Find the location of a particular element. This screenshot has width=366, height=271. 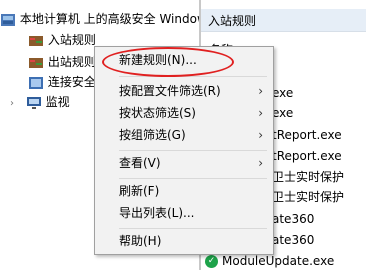

tree-item-label: 出站规则 is located at coordinates (71, 62).